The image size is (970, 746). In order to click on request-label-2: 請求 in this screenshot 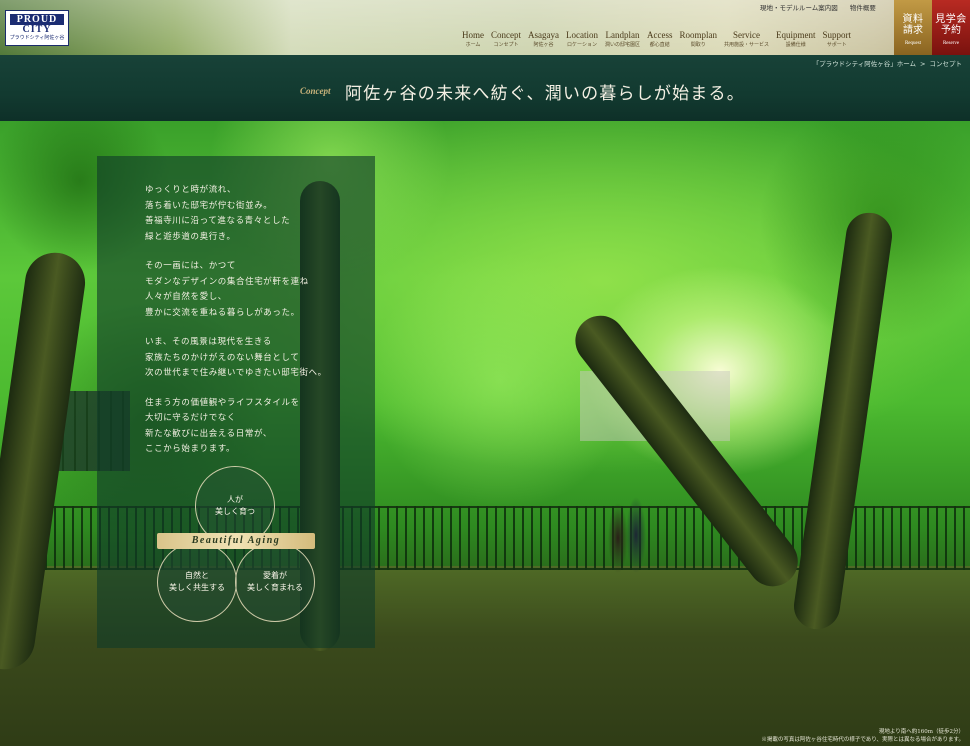, I will do `click(913, 30)`.